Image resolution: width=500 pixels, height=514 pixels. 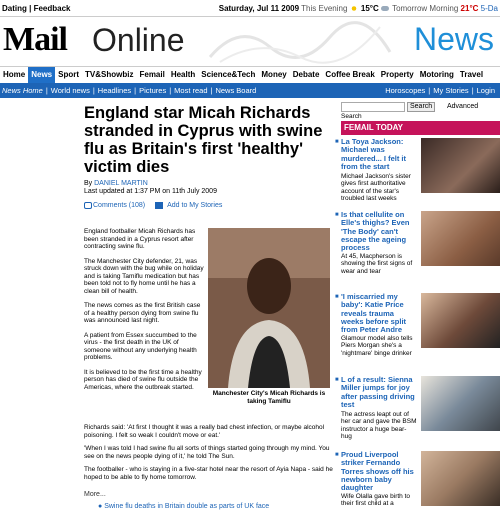 I want to click on comments-label: Comments (108), so click(x=119, y=206).